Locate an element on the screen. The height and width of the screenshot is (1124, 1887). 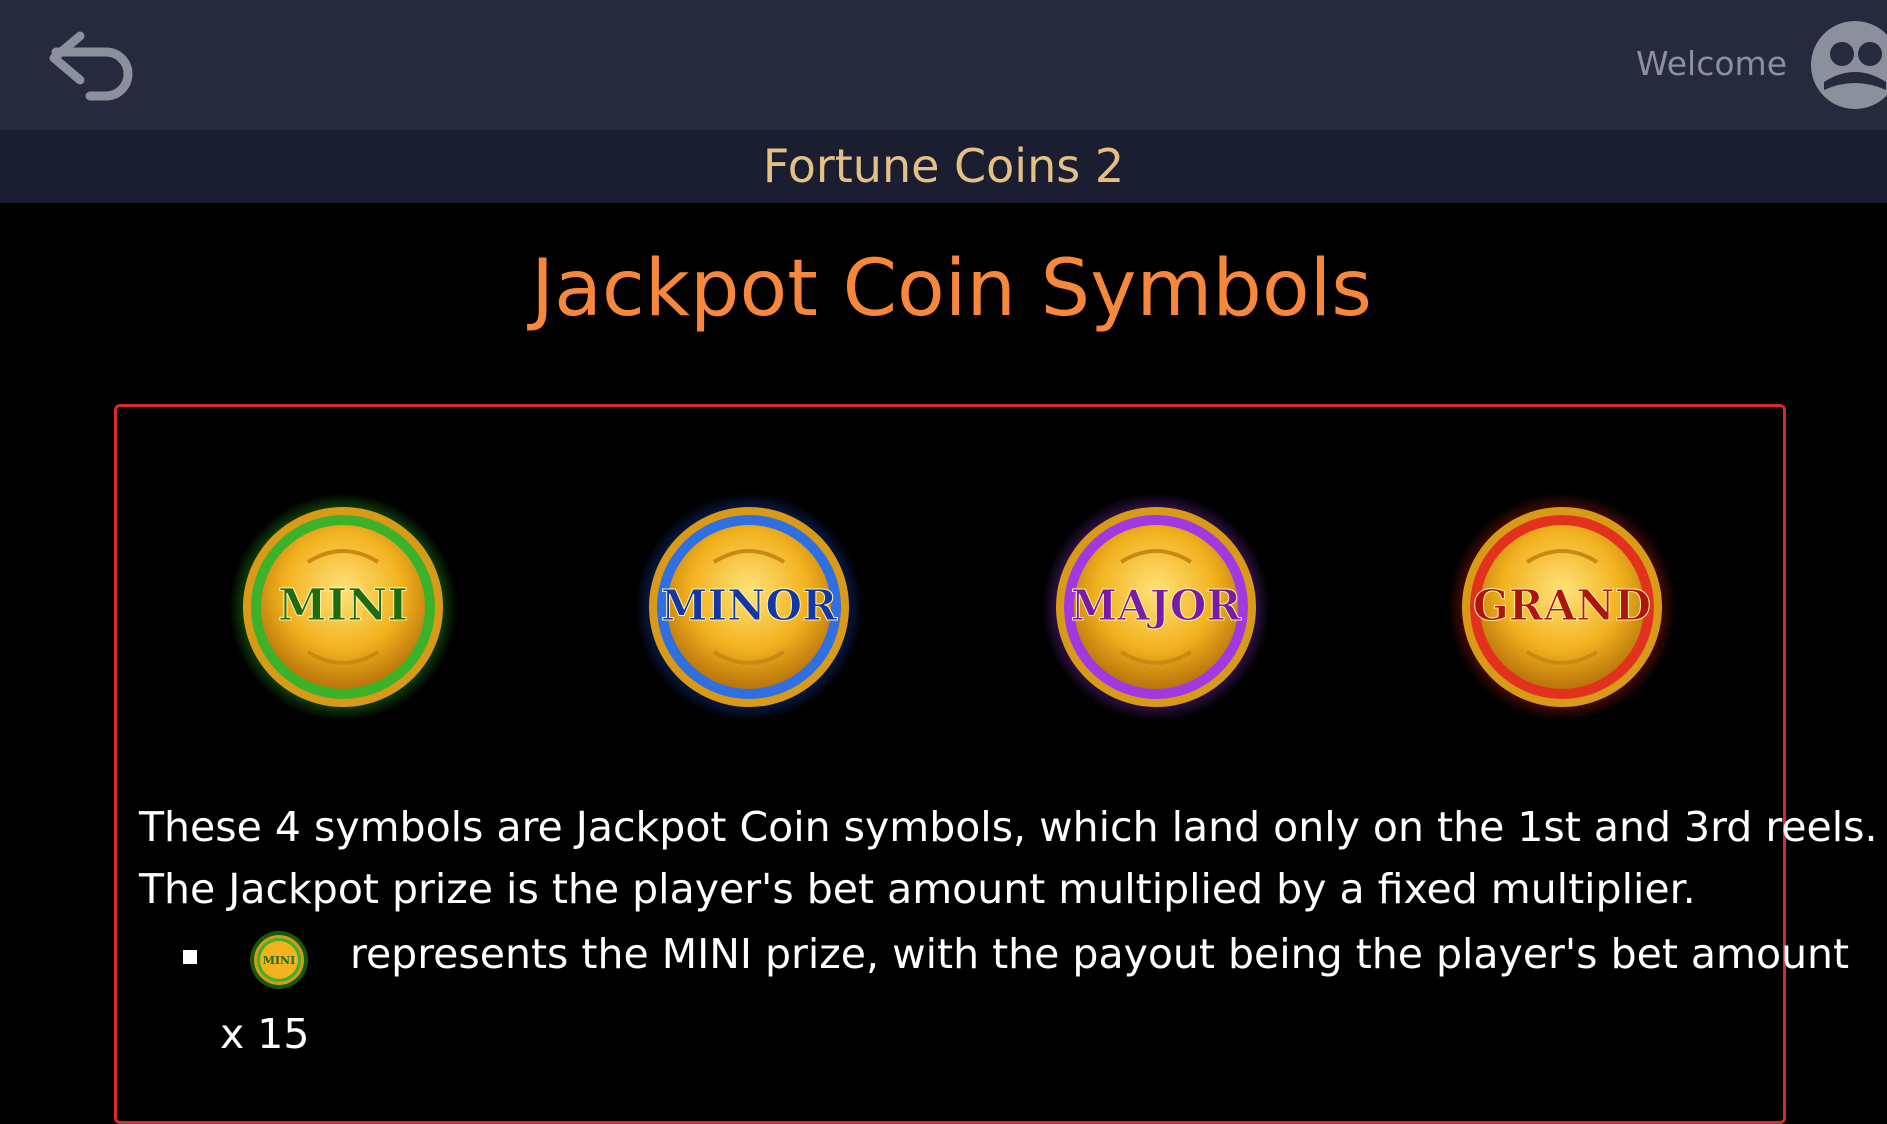
coin-mini-small-label: MINI is located at coordinates (279, 960).